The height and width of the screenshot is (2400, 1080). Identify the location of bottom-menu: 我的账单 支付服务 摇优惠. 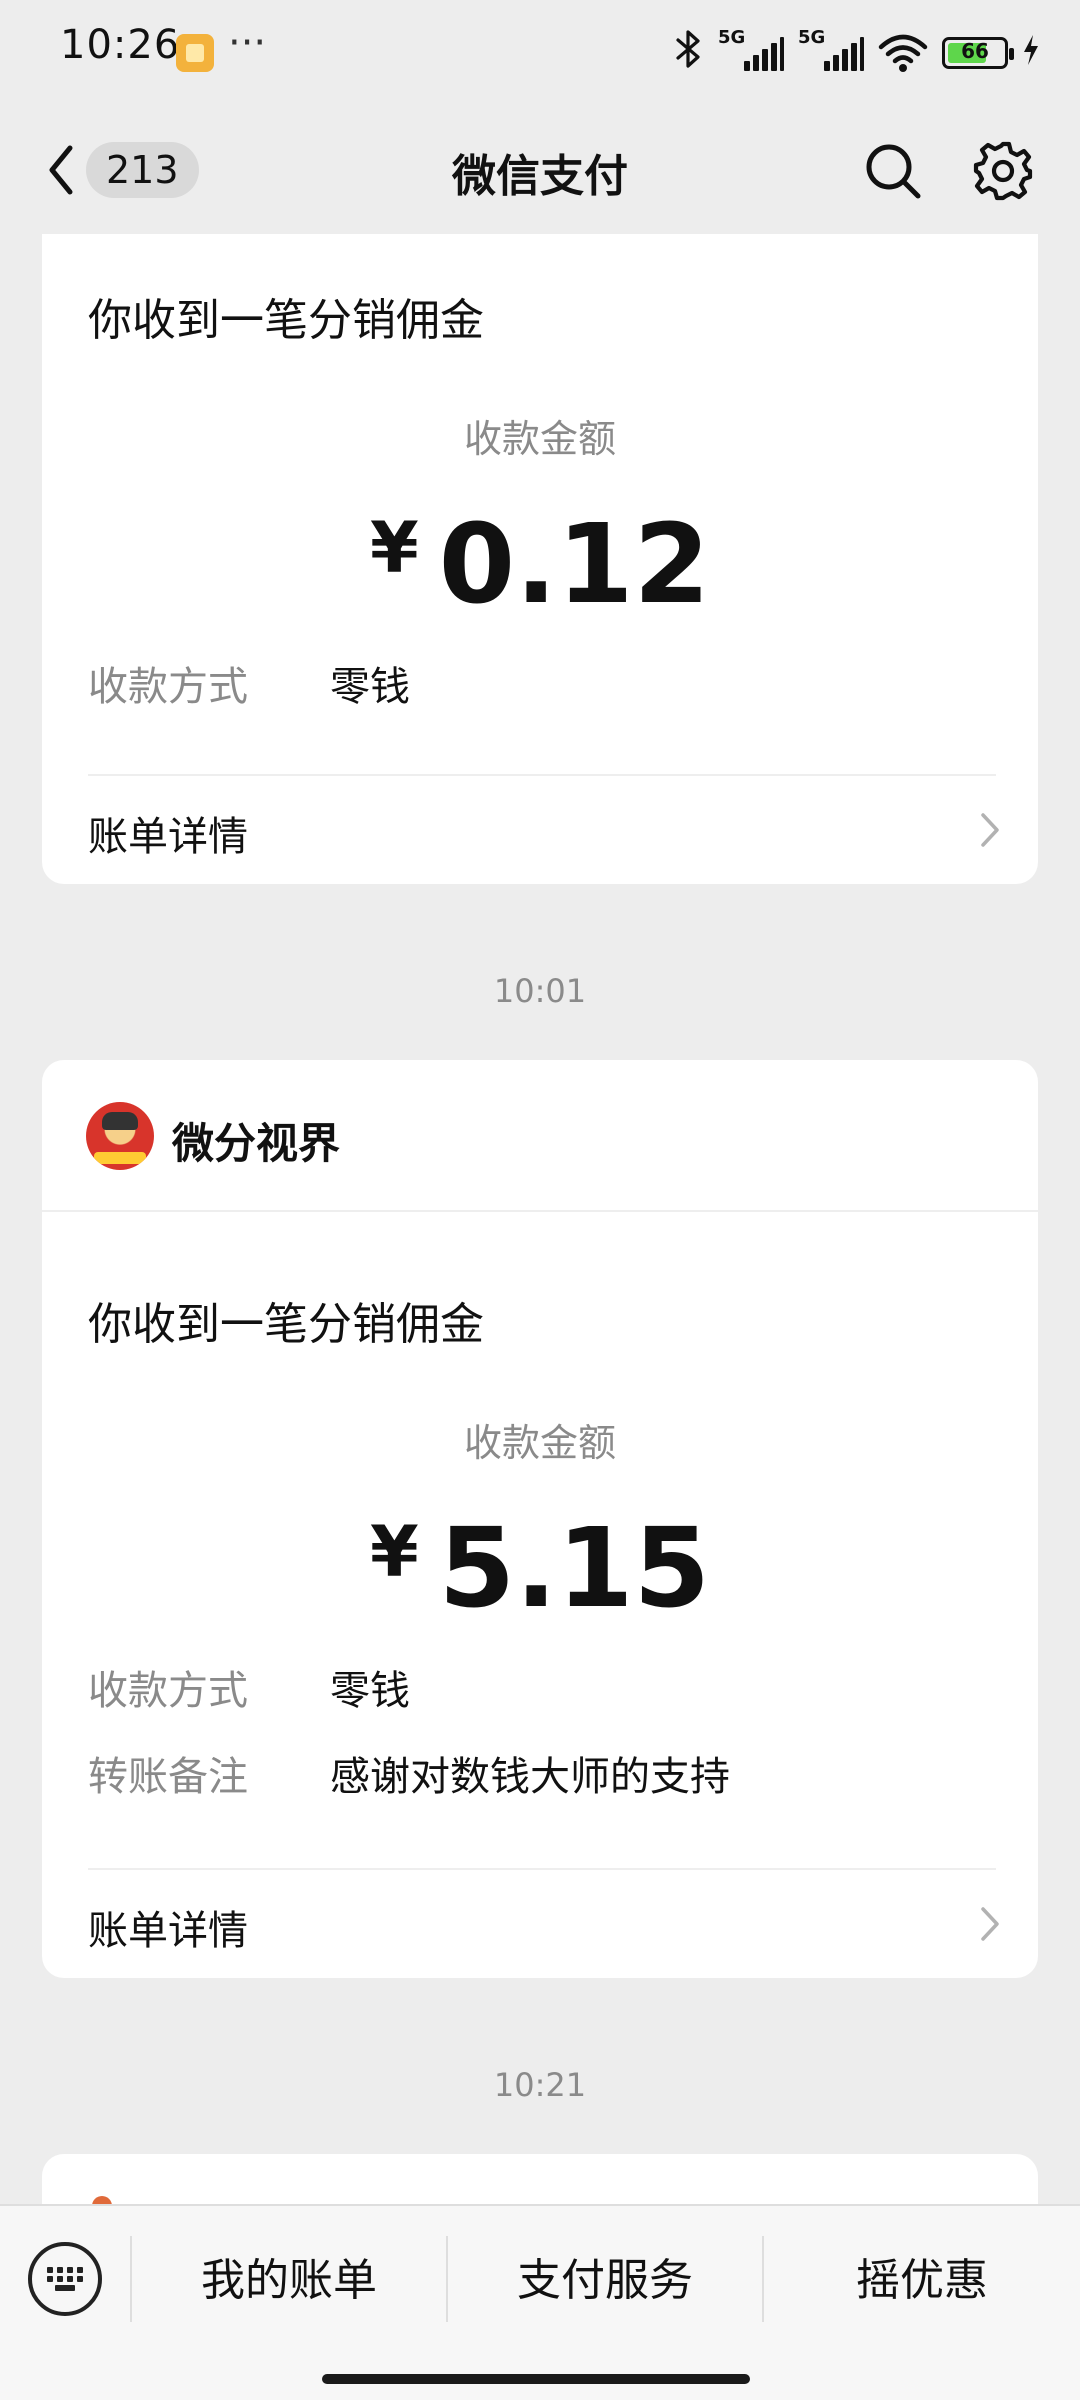
(540, 2302).